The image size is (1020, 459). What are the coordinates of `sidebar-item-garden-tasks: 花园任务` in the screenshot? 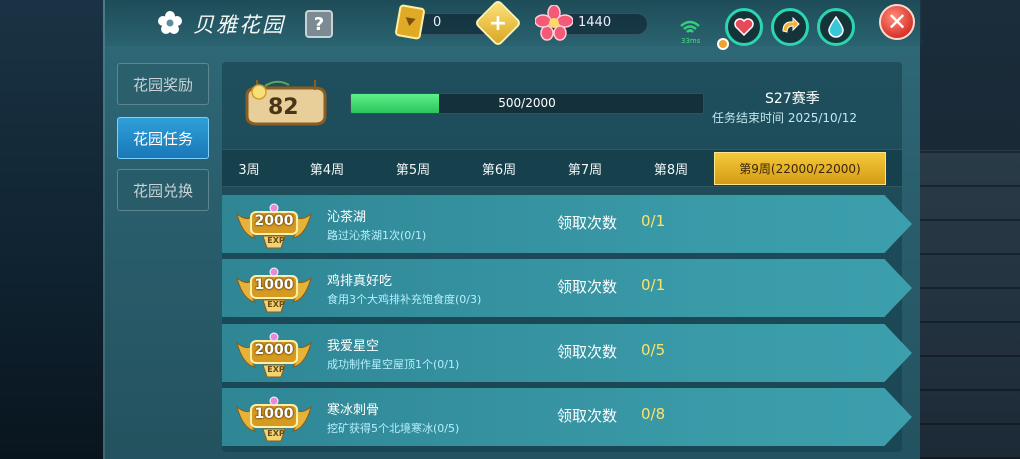 It's located at (163, 138).